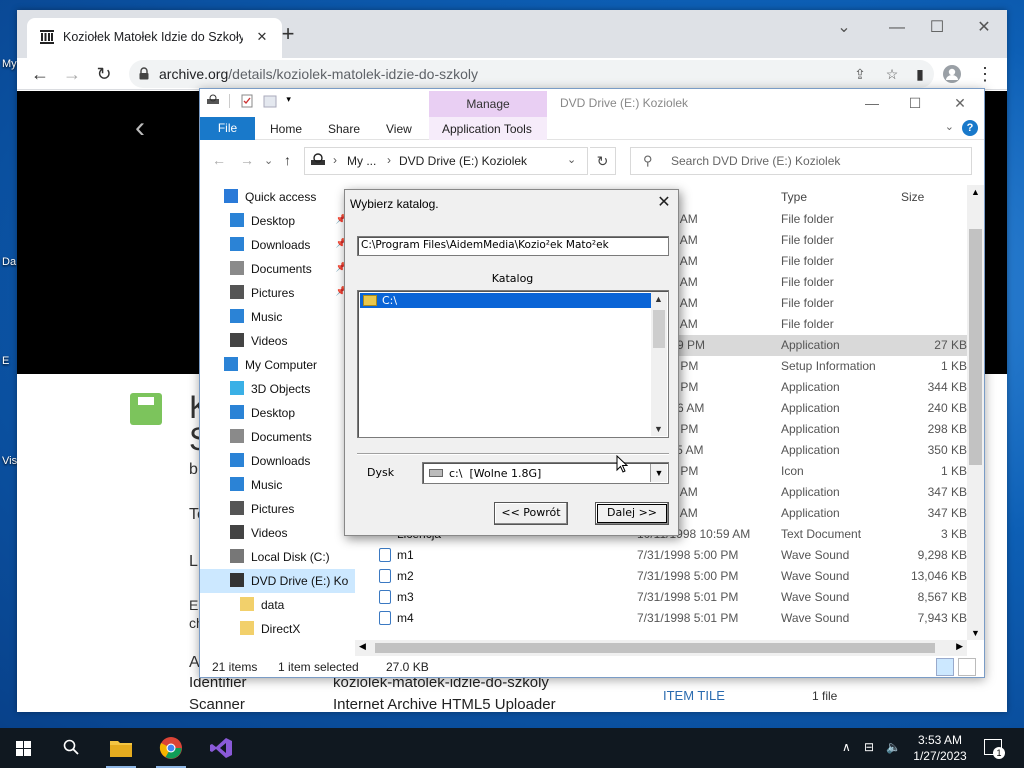  Describe the element at coordinates (344, 129) in the screenshot. I see `tab-share: Share` at that location.